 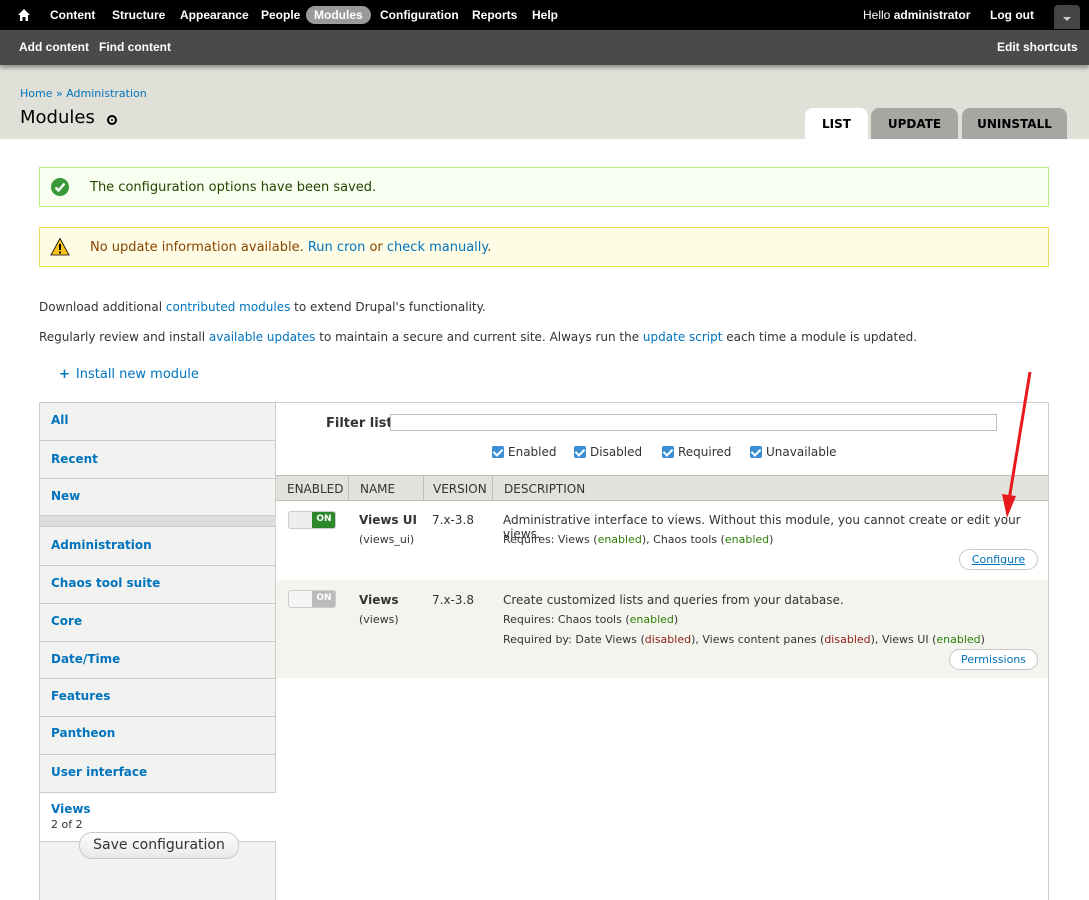 What do you see at coordinates (608, 452) in the screenshot?
I see `filter-disabled-checkbox: Disabled` at bounding box center [608, 452].